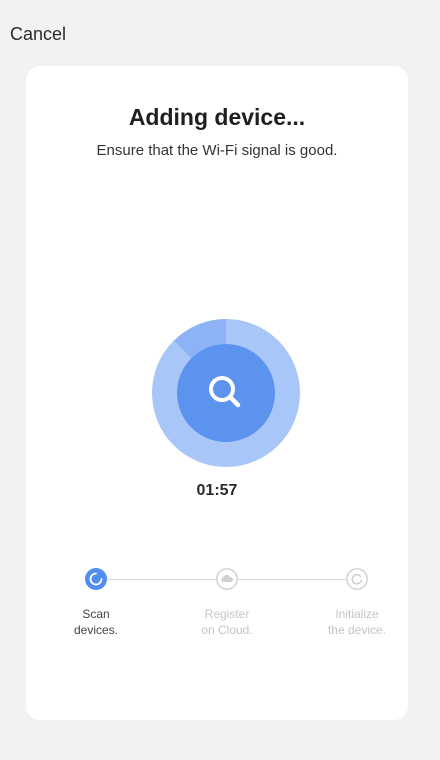  I want to click on step-label-register: Register on Cloud., so click(227, 622).